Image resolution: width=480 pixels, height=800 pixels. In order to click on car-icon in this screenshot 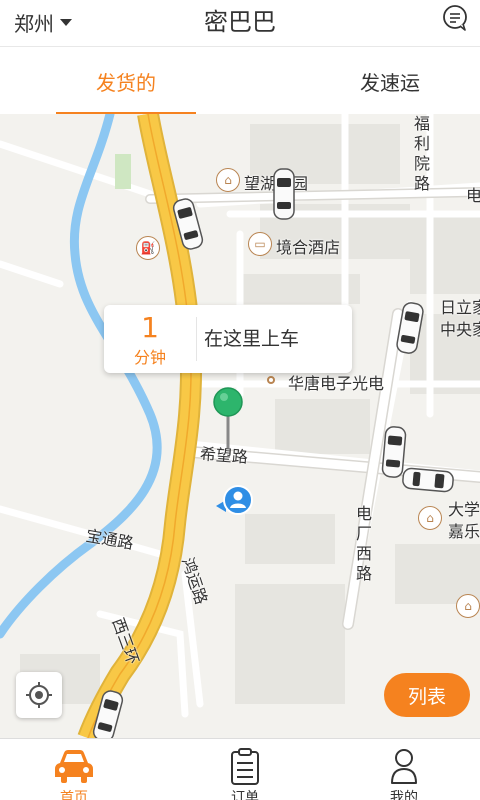, I will do `click(74, 766)`.